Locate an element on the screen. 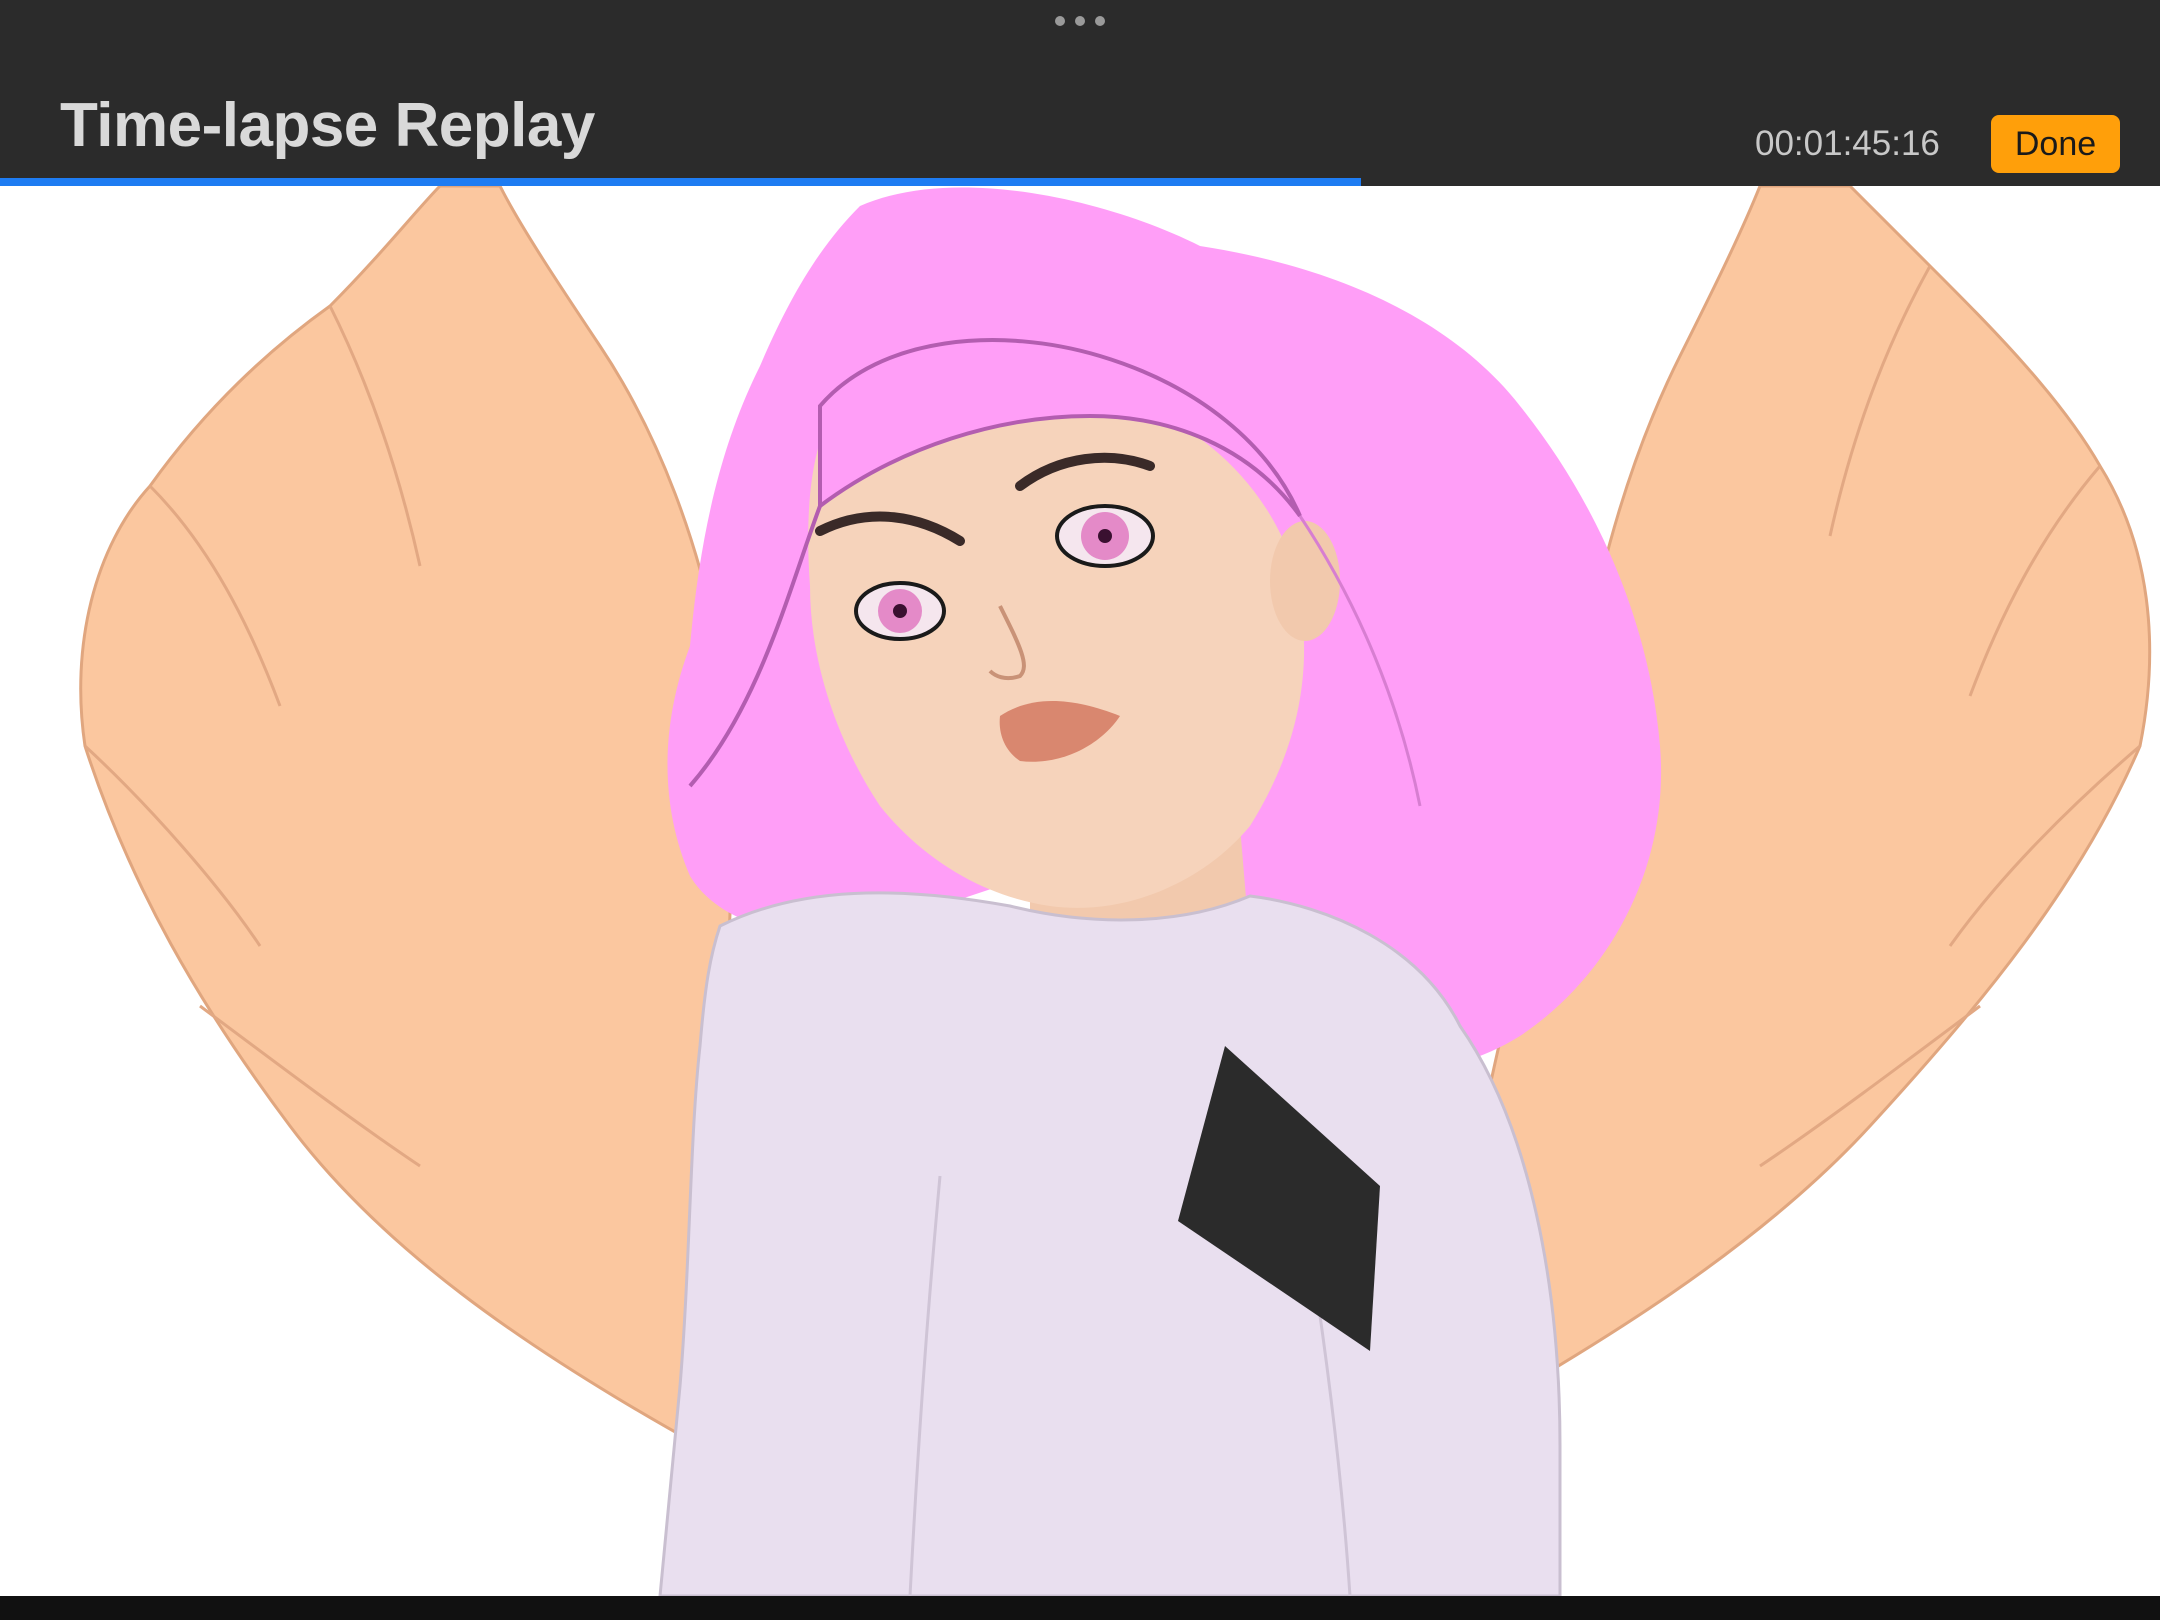 The image size is (2160, 1620). playback-progress-bar is located at coordinates (1080, 182).